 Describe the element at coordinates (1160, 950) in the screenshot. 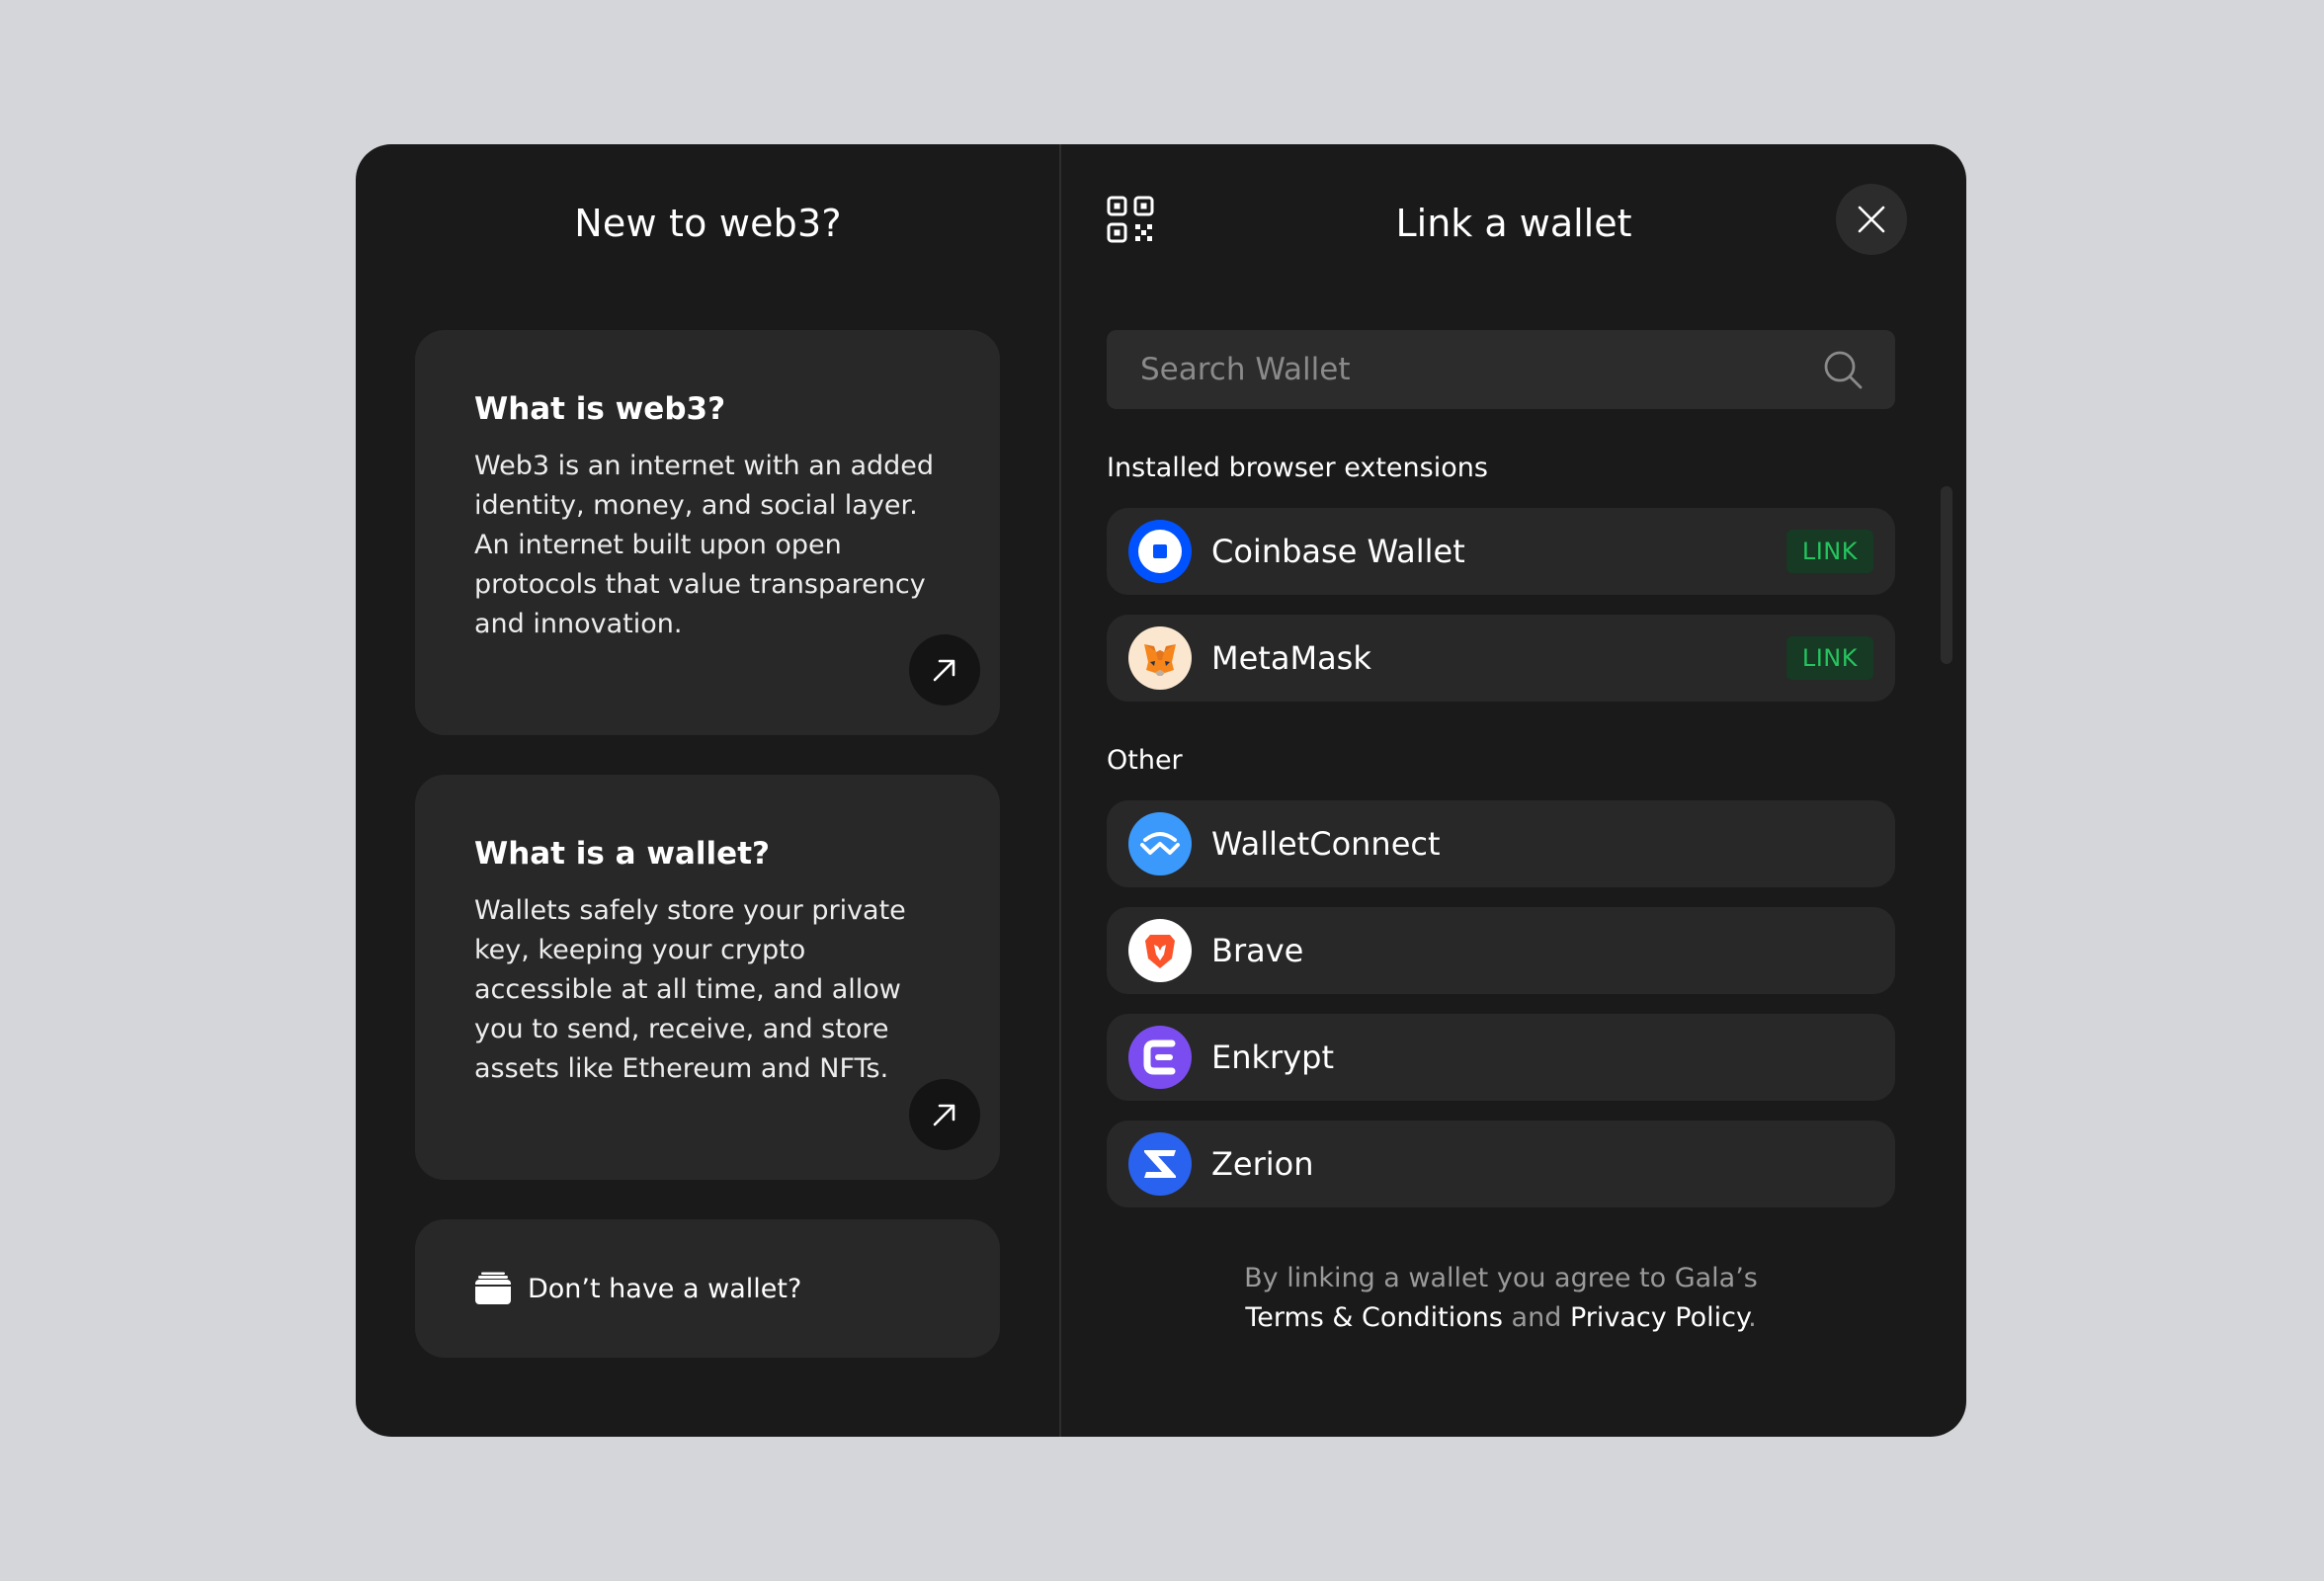

I see `brave-lion-icon` at that location.